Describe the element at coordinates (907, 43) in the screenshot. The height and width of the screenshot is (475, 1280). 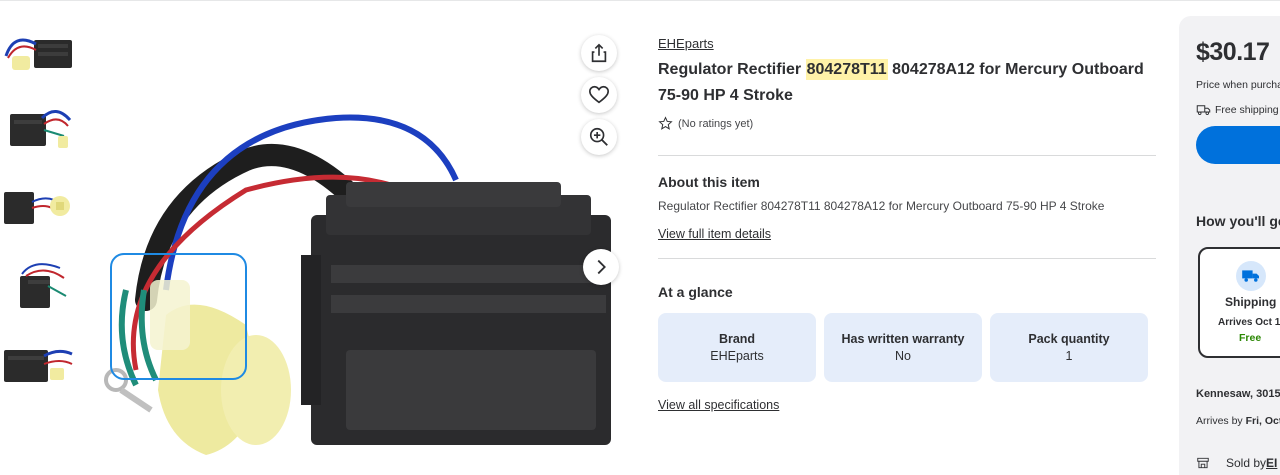
I see `seller-link: EHEparts` at that location.